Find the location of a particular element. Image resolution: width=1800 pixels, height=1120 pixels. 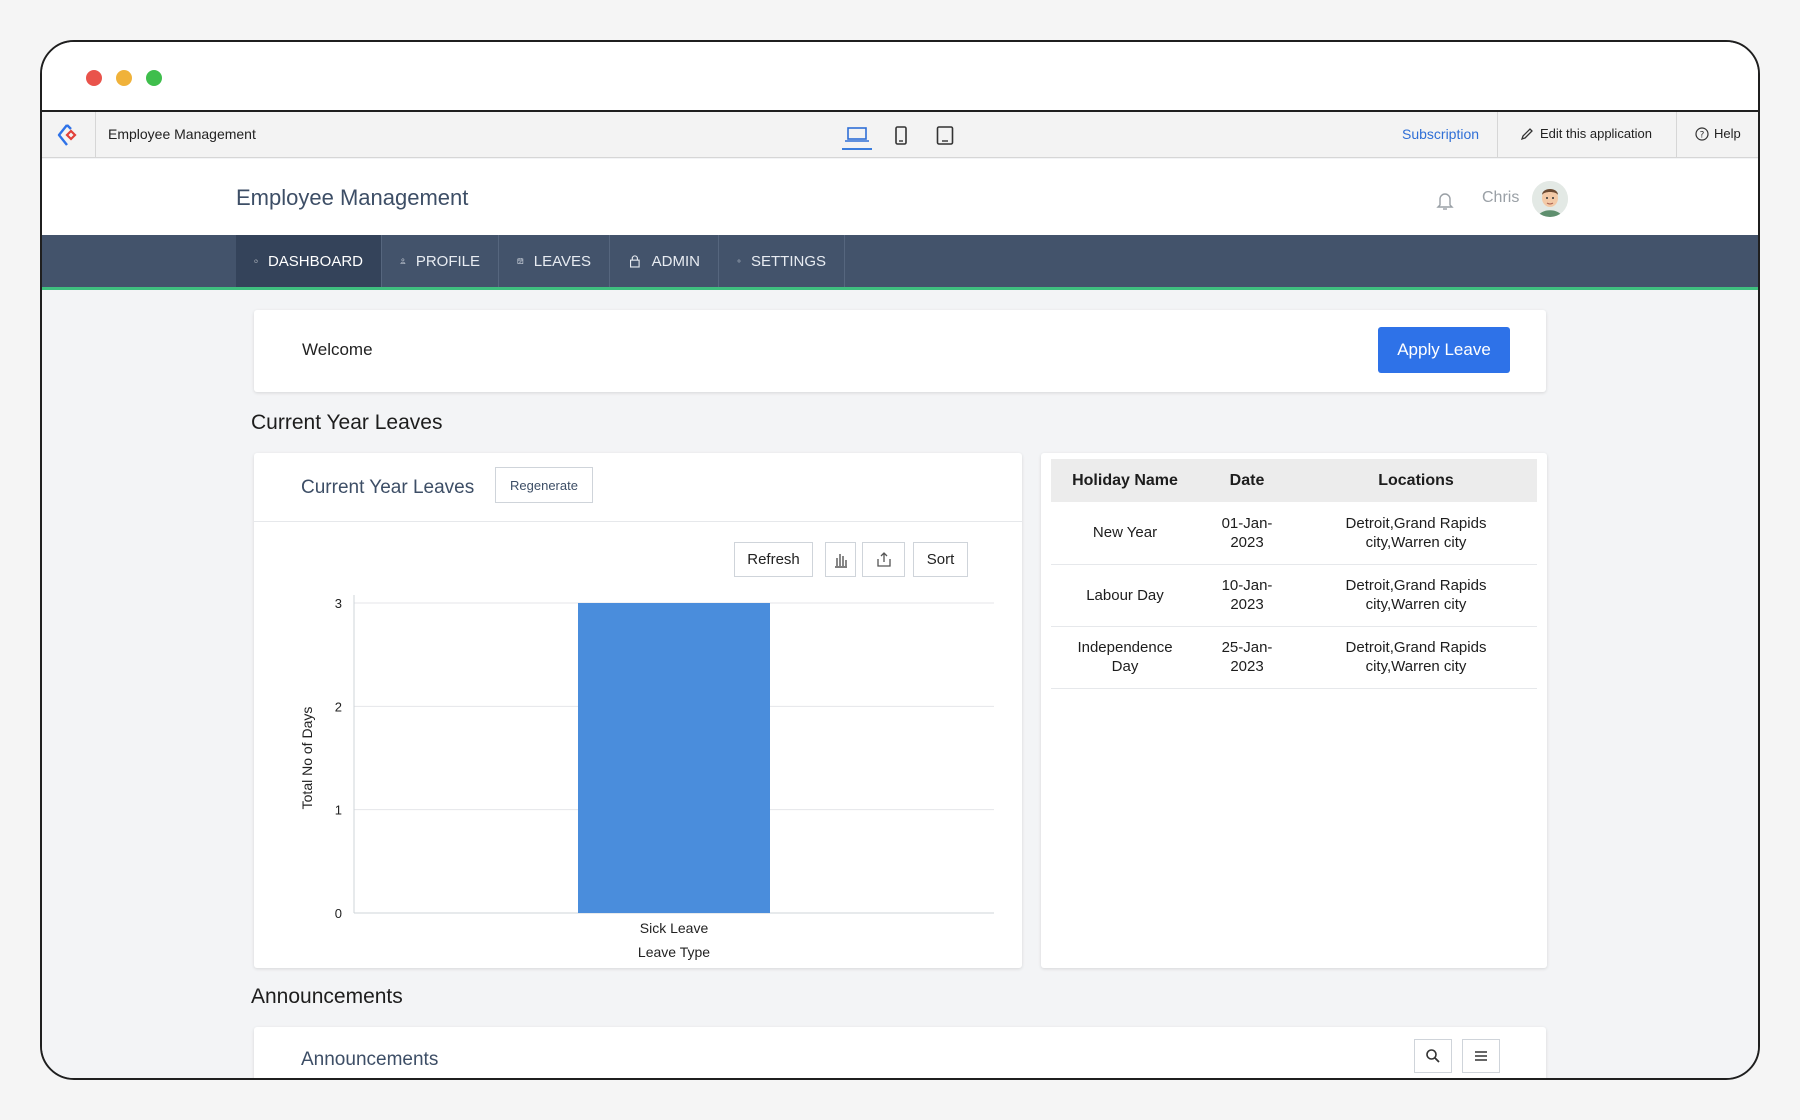

holiday-date-line1: 25-Jan- is located at coordinates (1247, 647).